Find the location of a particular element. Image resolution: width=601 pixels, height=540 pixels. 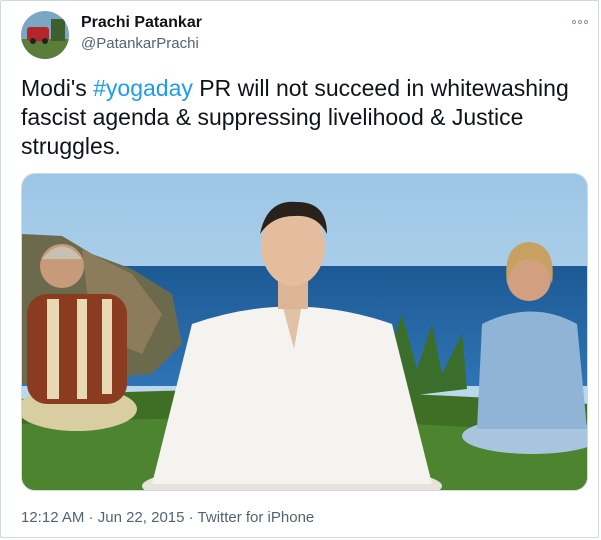

tweet-source-link: Twitter for iPhone is located at coordinates (256, 517).